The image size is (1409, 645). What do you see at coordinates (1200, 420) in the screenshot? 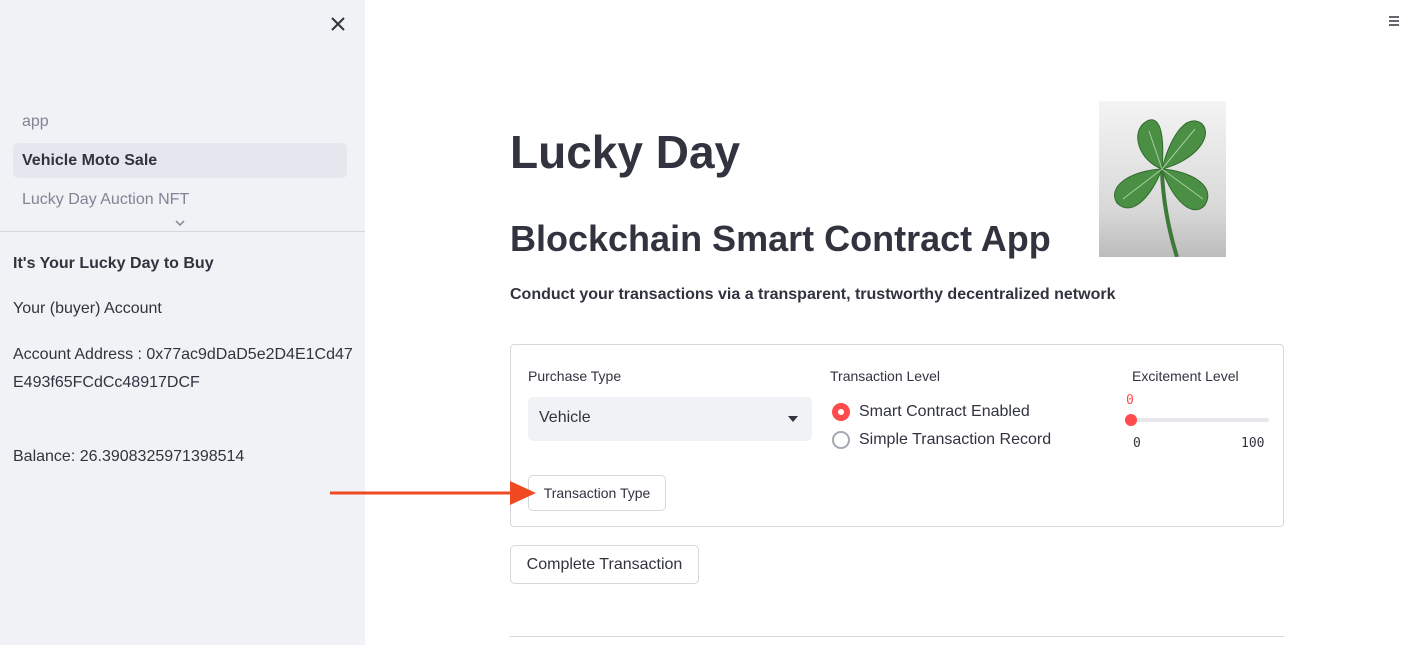
I see `slider-track` at bounding box center [1200, 420].